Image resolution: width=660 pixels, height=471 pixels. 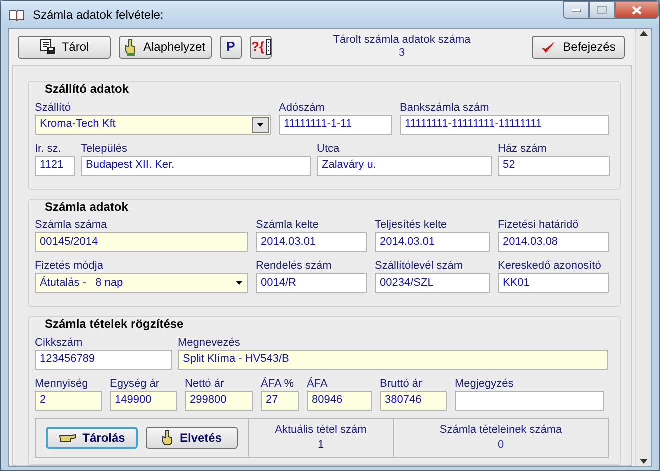 What do you see at coordinates (321, 430) in the screenshot?
I see `counter-label: Aktuális tétel szám` at bounding box center [321, 430].